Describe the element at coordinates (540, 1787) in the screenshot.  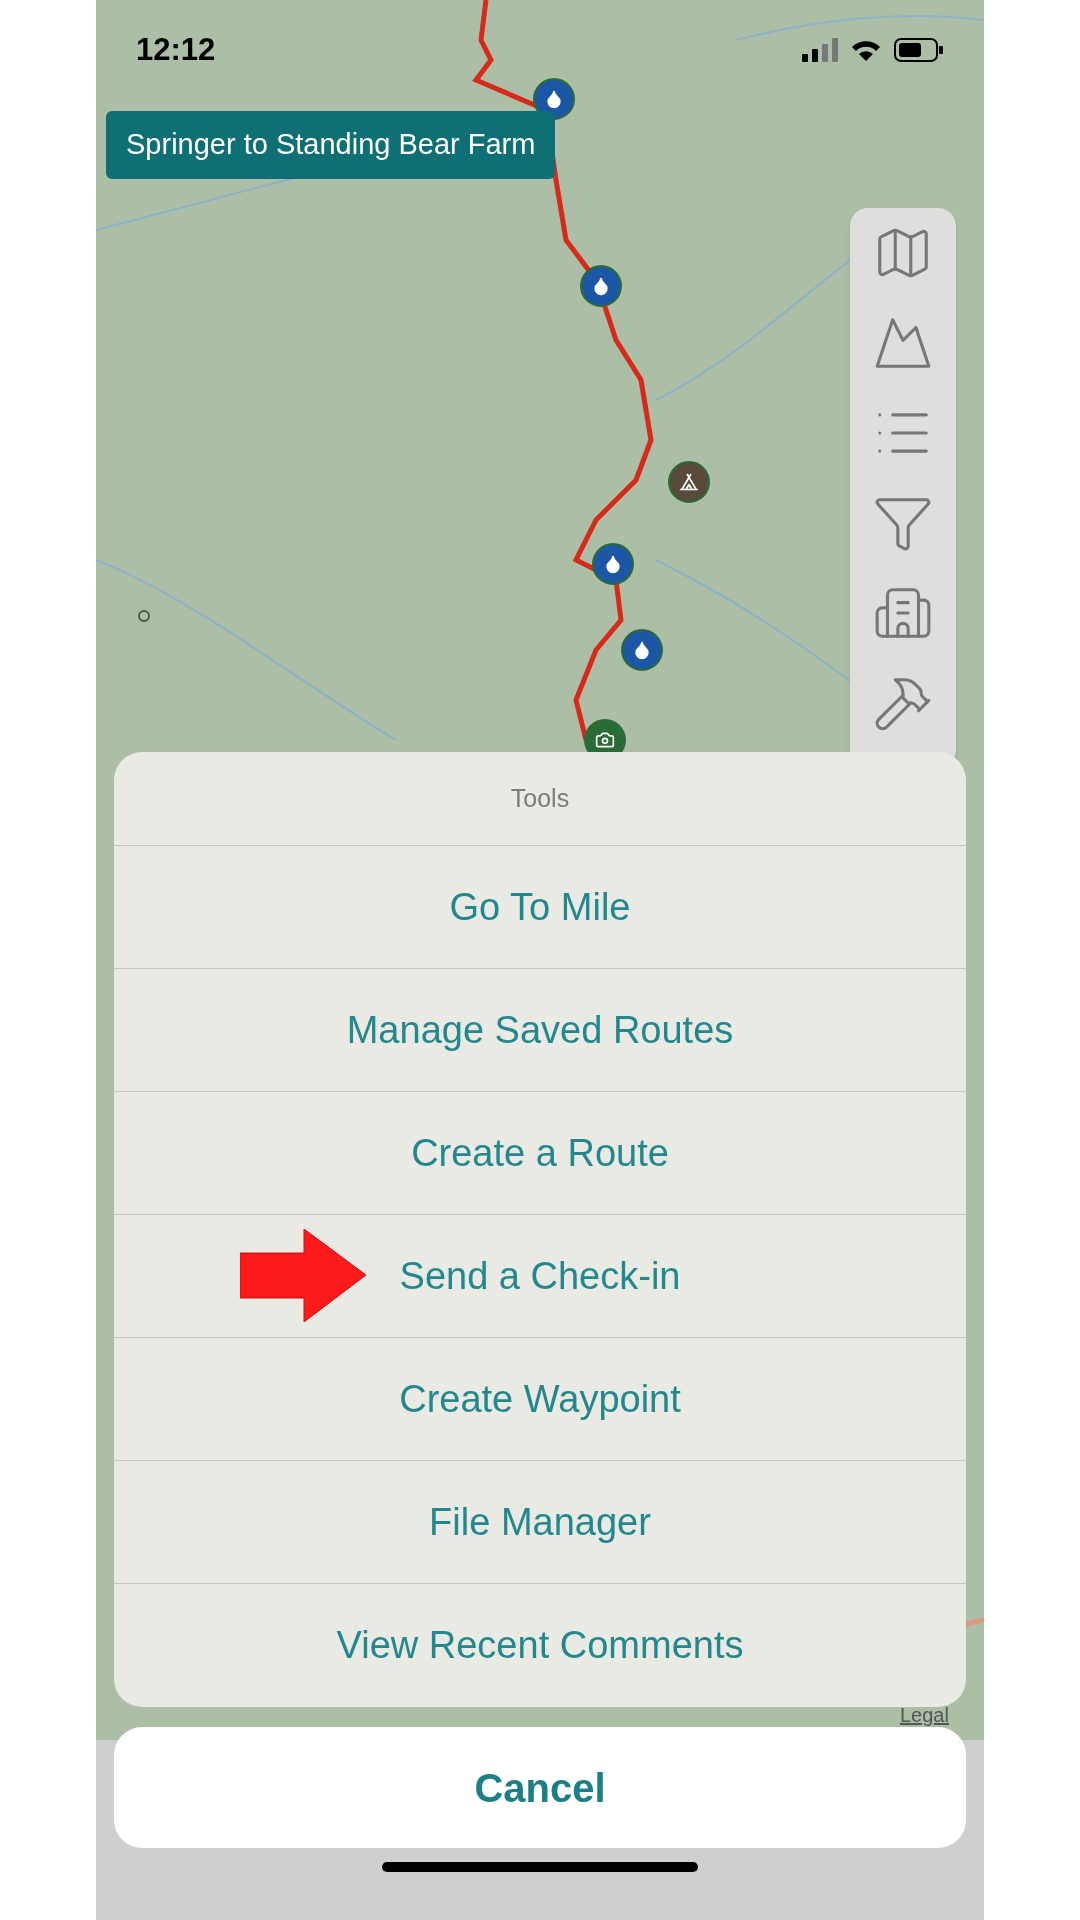
I see `cancel-button: Cancel` at that location.